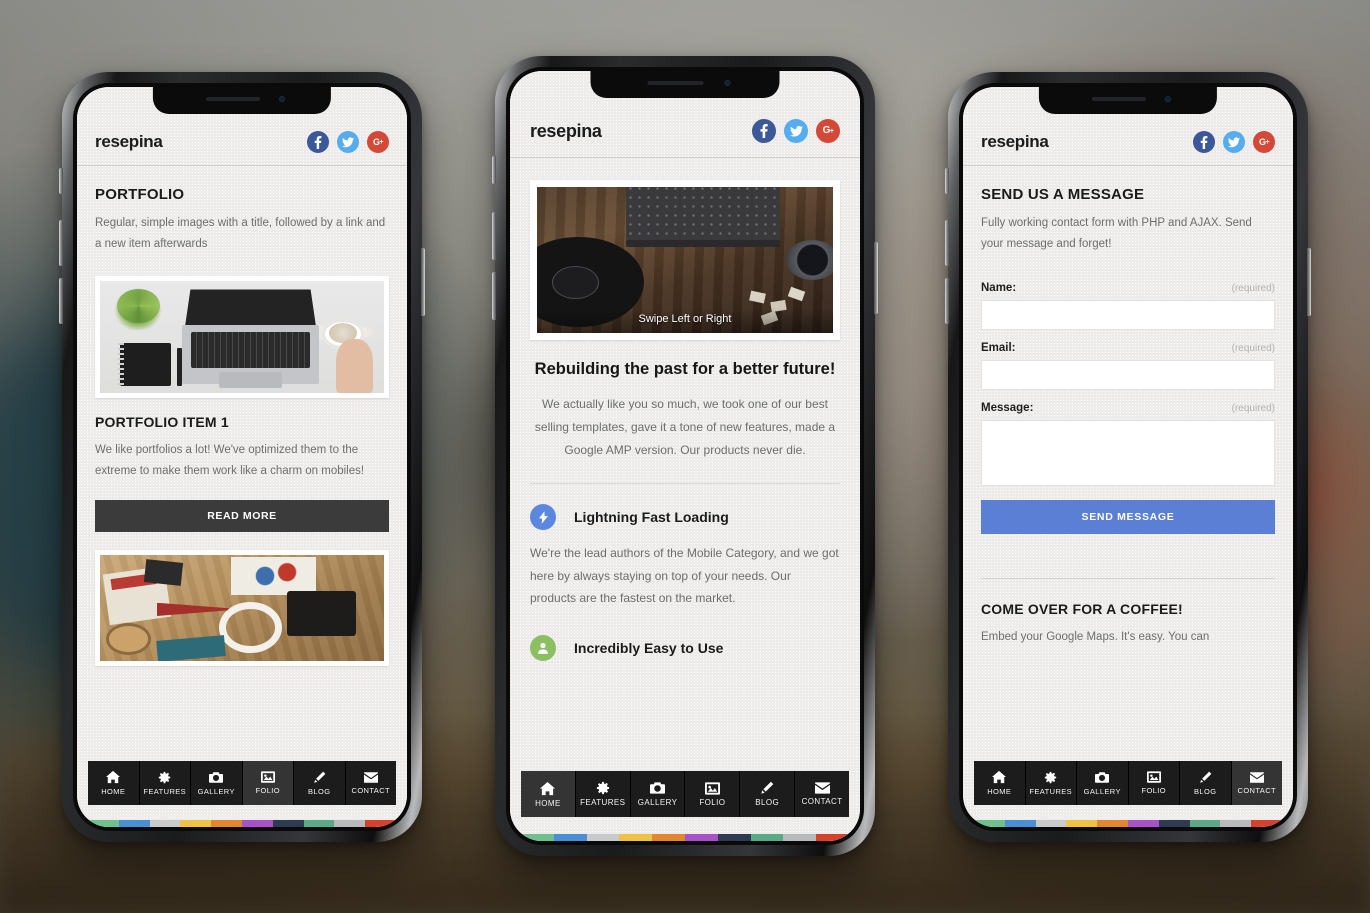 The width and height of the screenshot is (1370, 913). I want to click on phone3-bottom-nav: HOME FEATURES GALLERY FOLIO BLOG CONTACT, so click(1128, 783).